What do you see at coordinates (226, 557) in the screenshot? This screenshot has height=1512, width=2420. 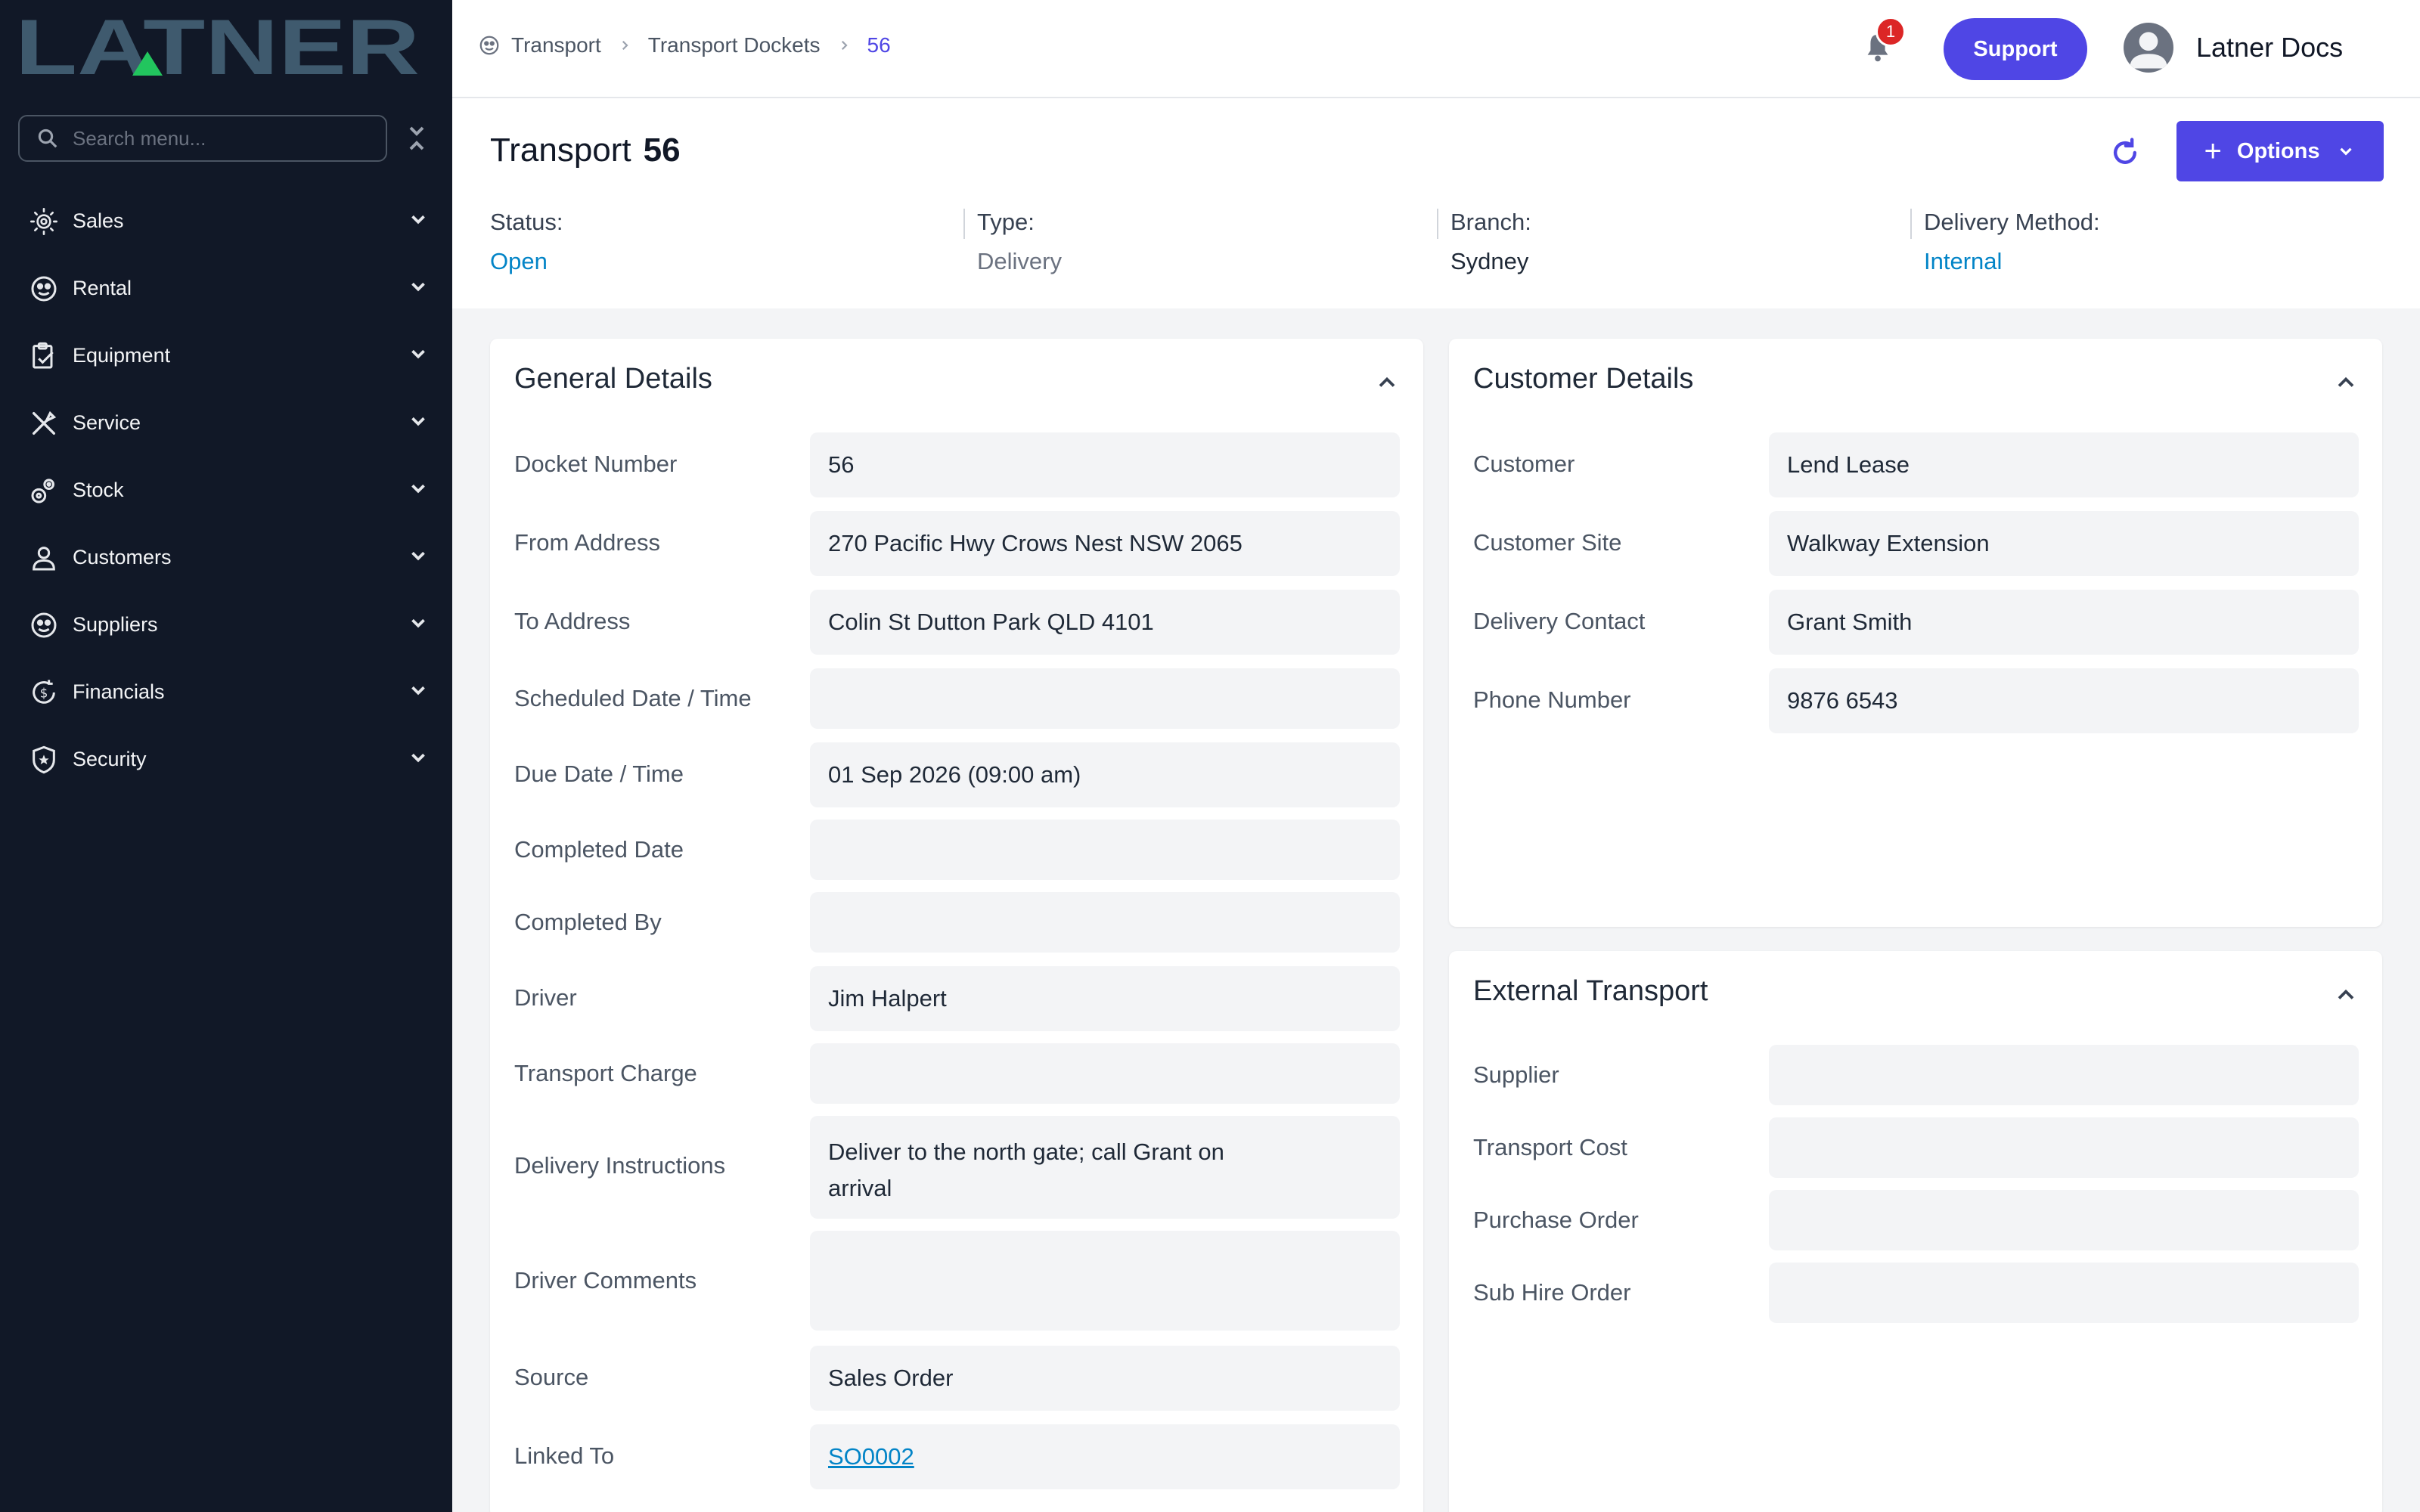 I see `sidebar-item-customers: Customers` at bounding box center [226, 557].